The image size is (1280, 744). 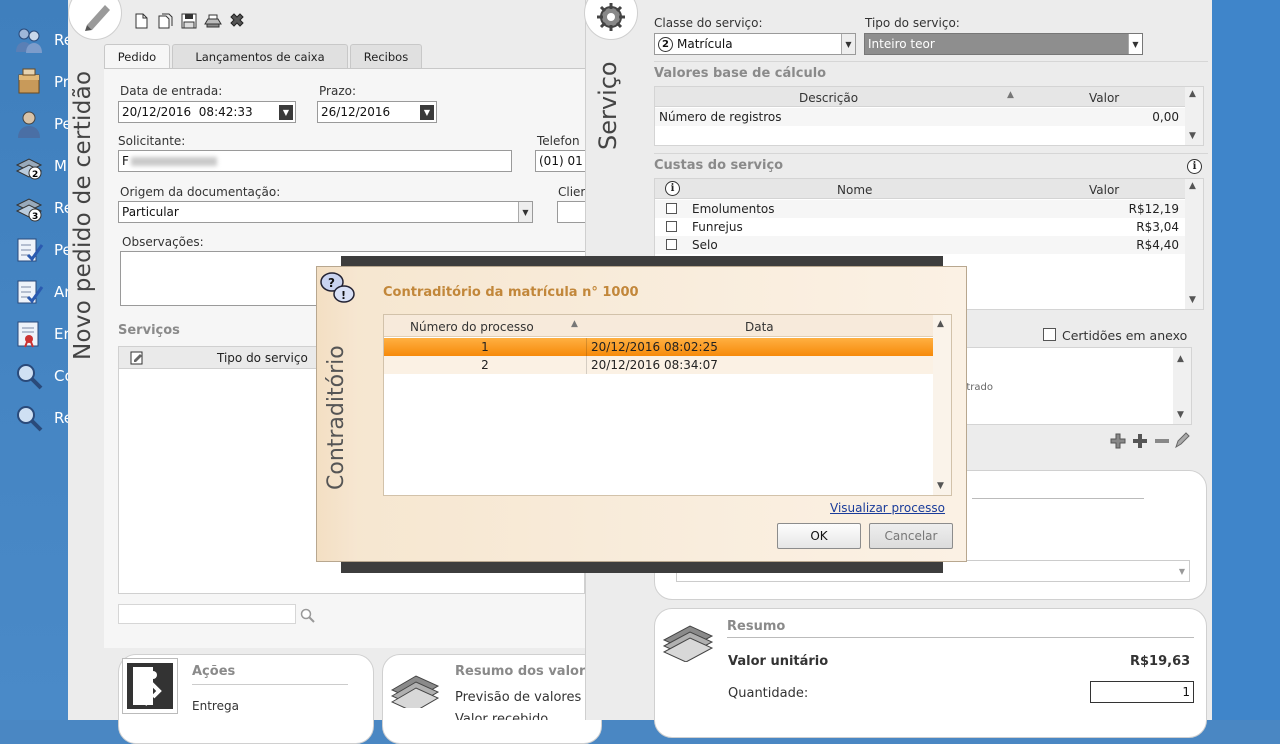 I want to click on delete-icon, so click(x=237, y=21).